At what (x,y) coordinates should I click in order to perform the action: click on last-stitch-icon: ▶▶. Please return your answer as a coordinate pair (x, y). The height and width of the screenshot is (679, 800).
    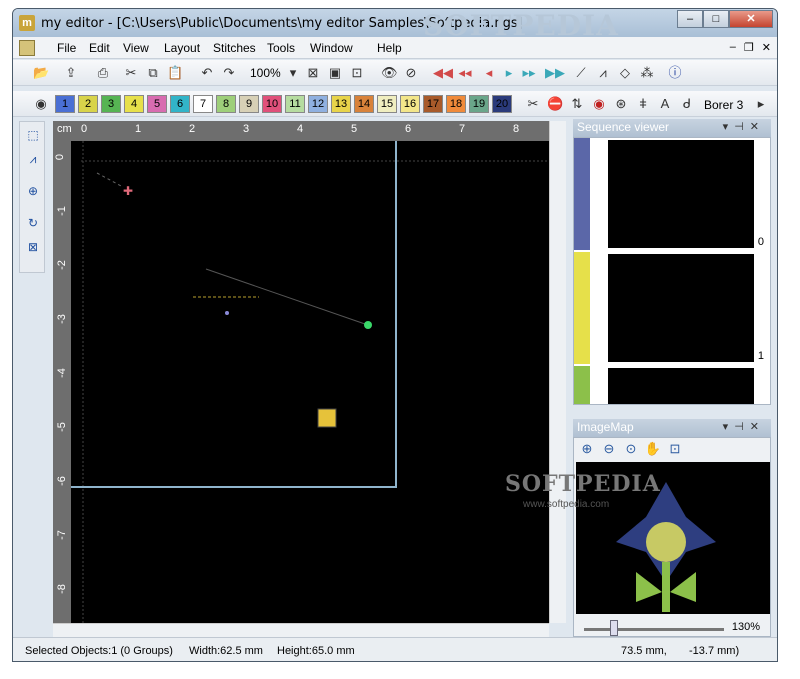
    Looking at the image, I should click on (555, 73).